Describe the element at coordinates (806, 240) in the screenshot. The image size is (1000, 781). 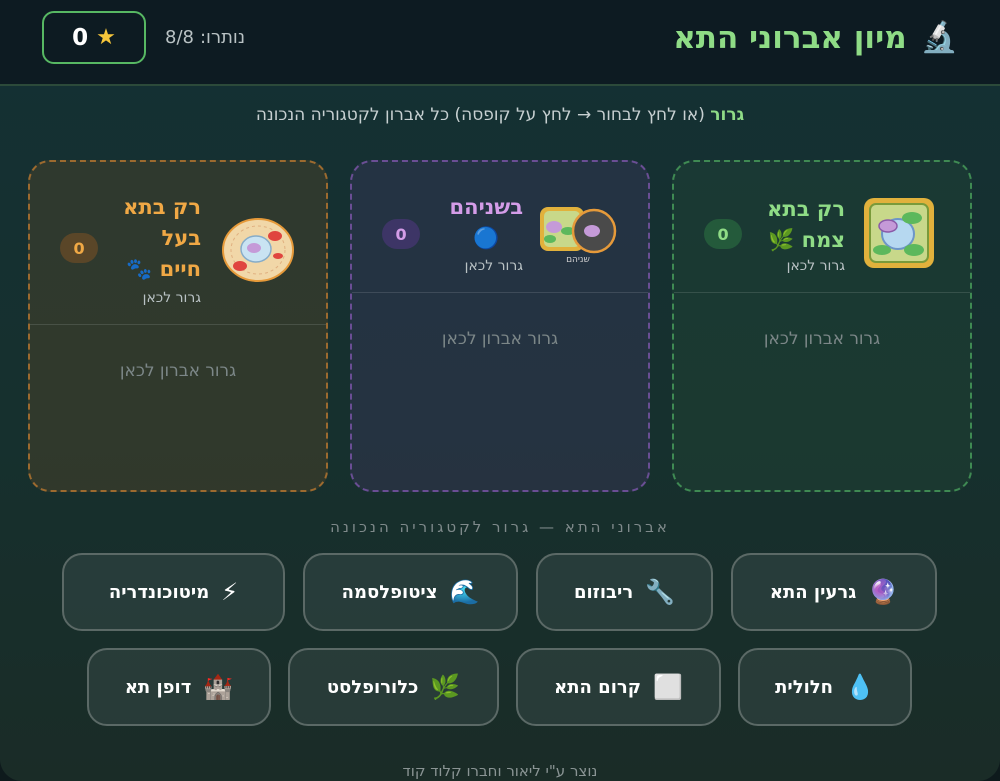
I see `bin-plant-title-line2: צמח 🌿` at that location.